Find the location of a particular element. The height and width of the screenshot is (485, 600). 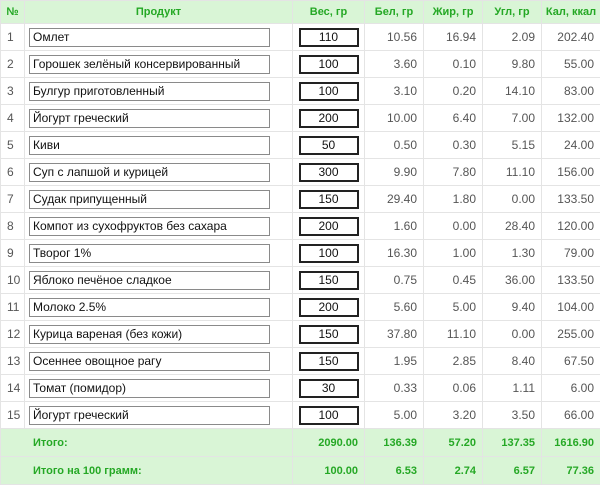

carbs-value: 1.11 is located at coordinates (512, 388).